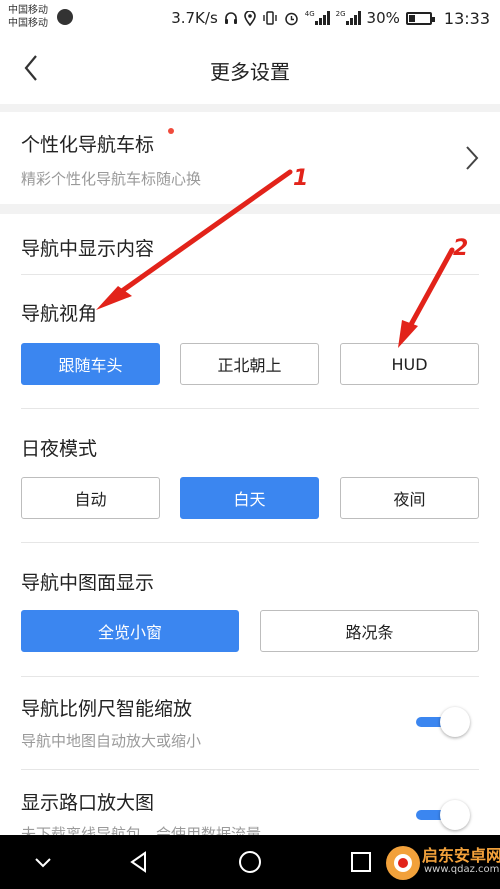 The height and width of the screenshot is (889, 500). Describe the element at coordinates (462, 869) in the screenshot. I see `watermark-url: www.qdaz.com` at that location.